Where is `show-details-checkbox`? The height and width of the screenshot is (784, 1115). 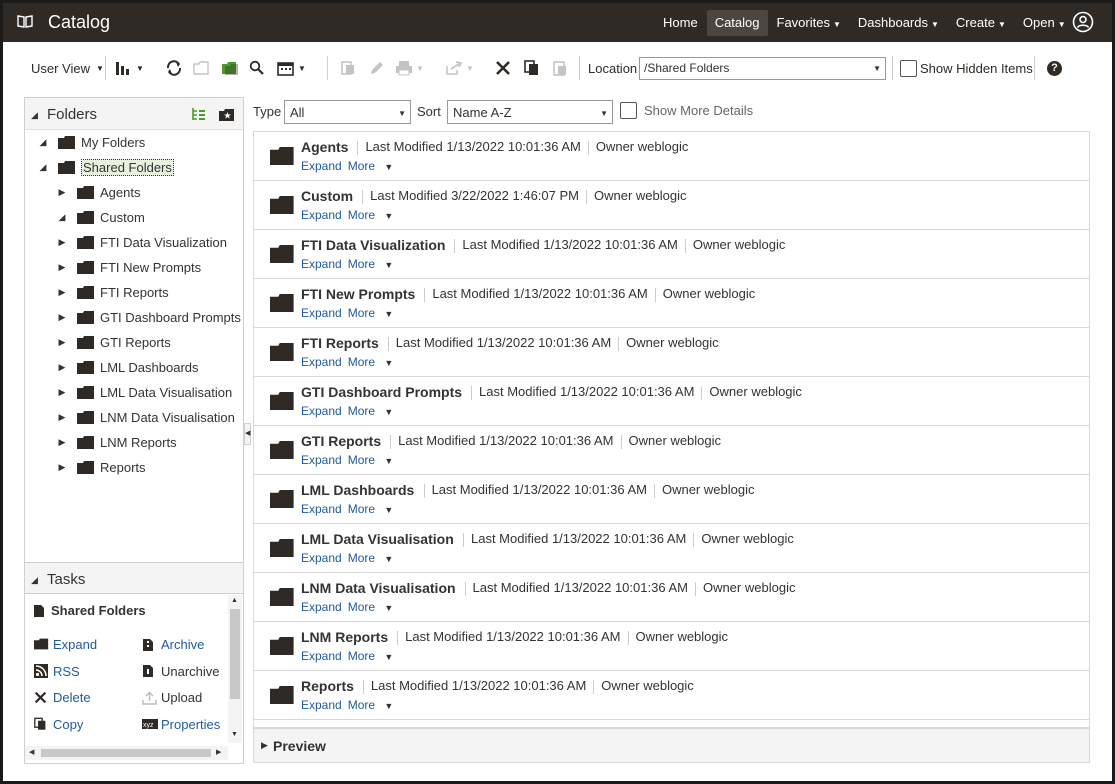 show-details-checkbox is located at coordinates (628, 110).